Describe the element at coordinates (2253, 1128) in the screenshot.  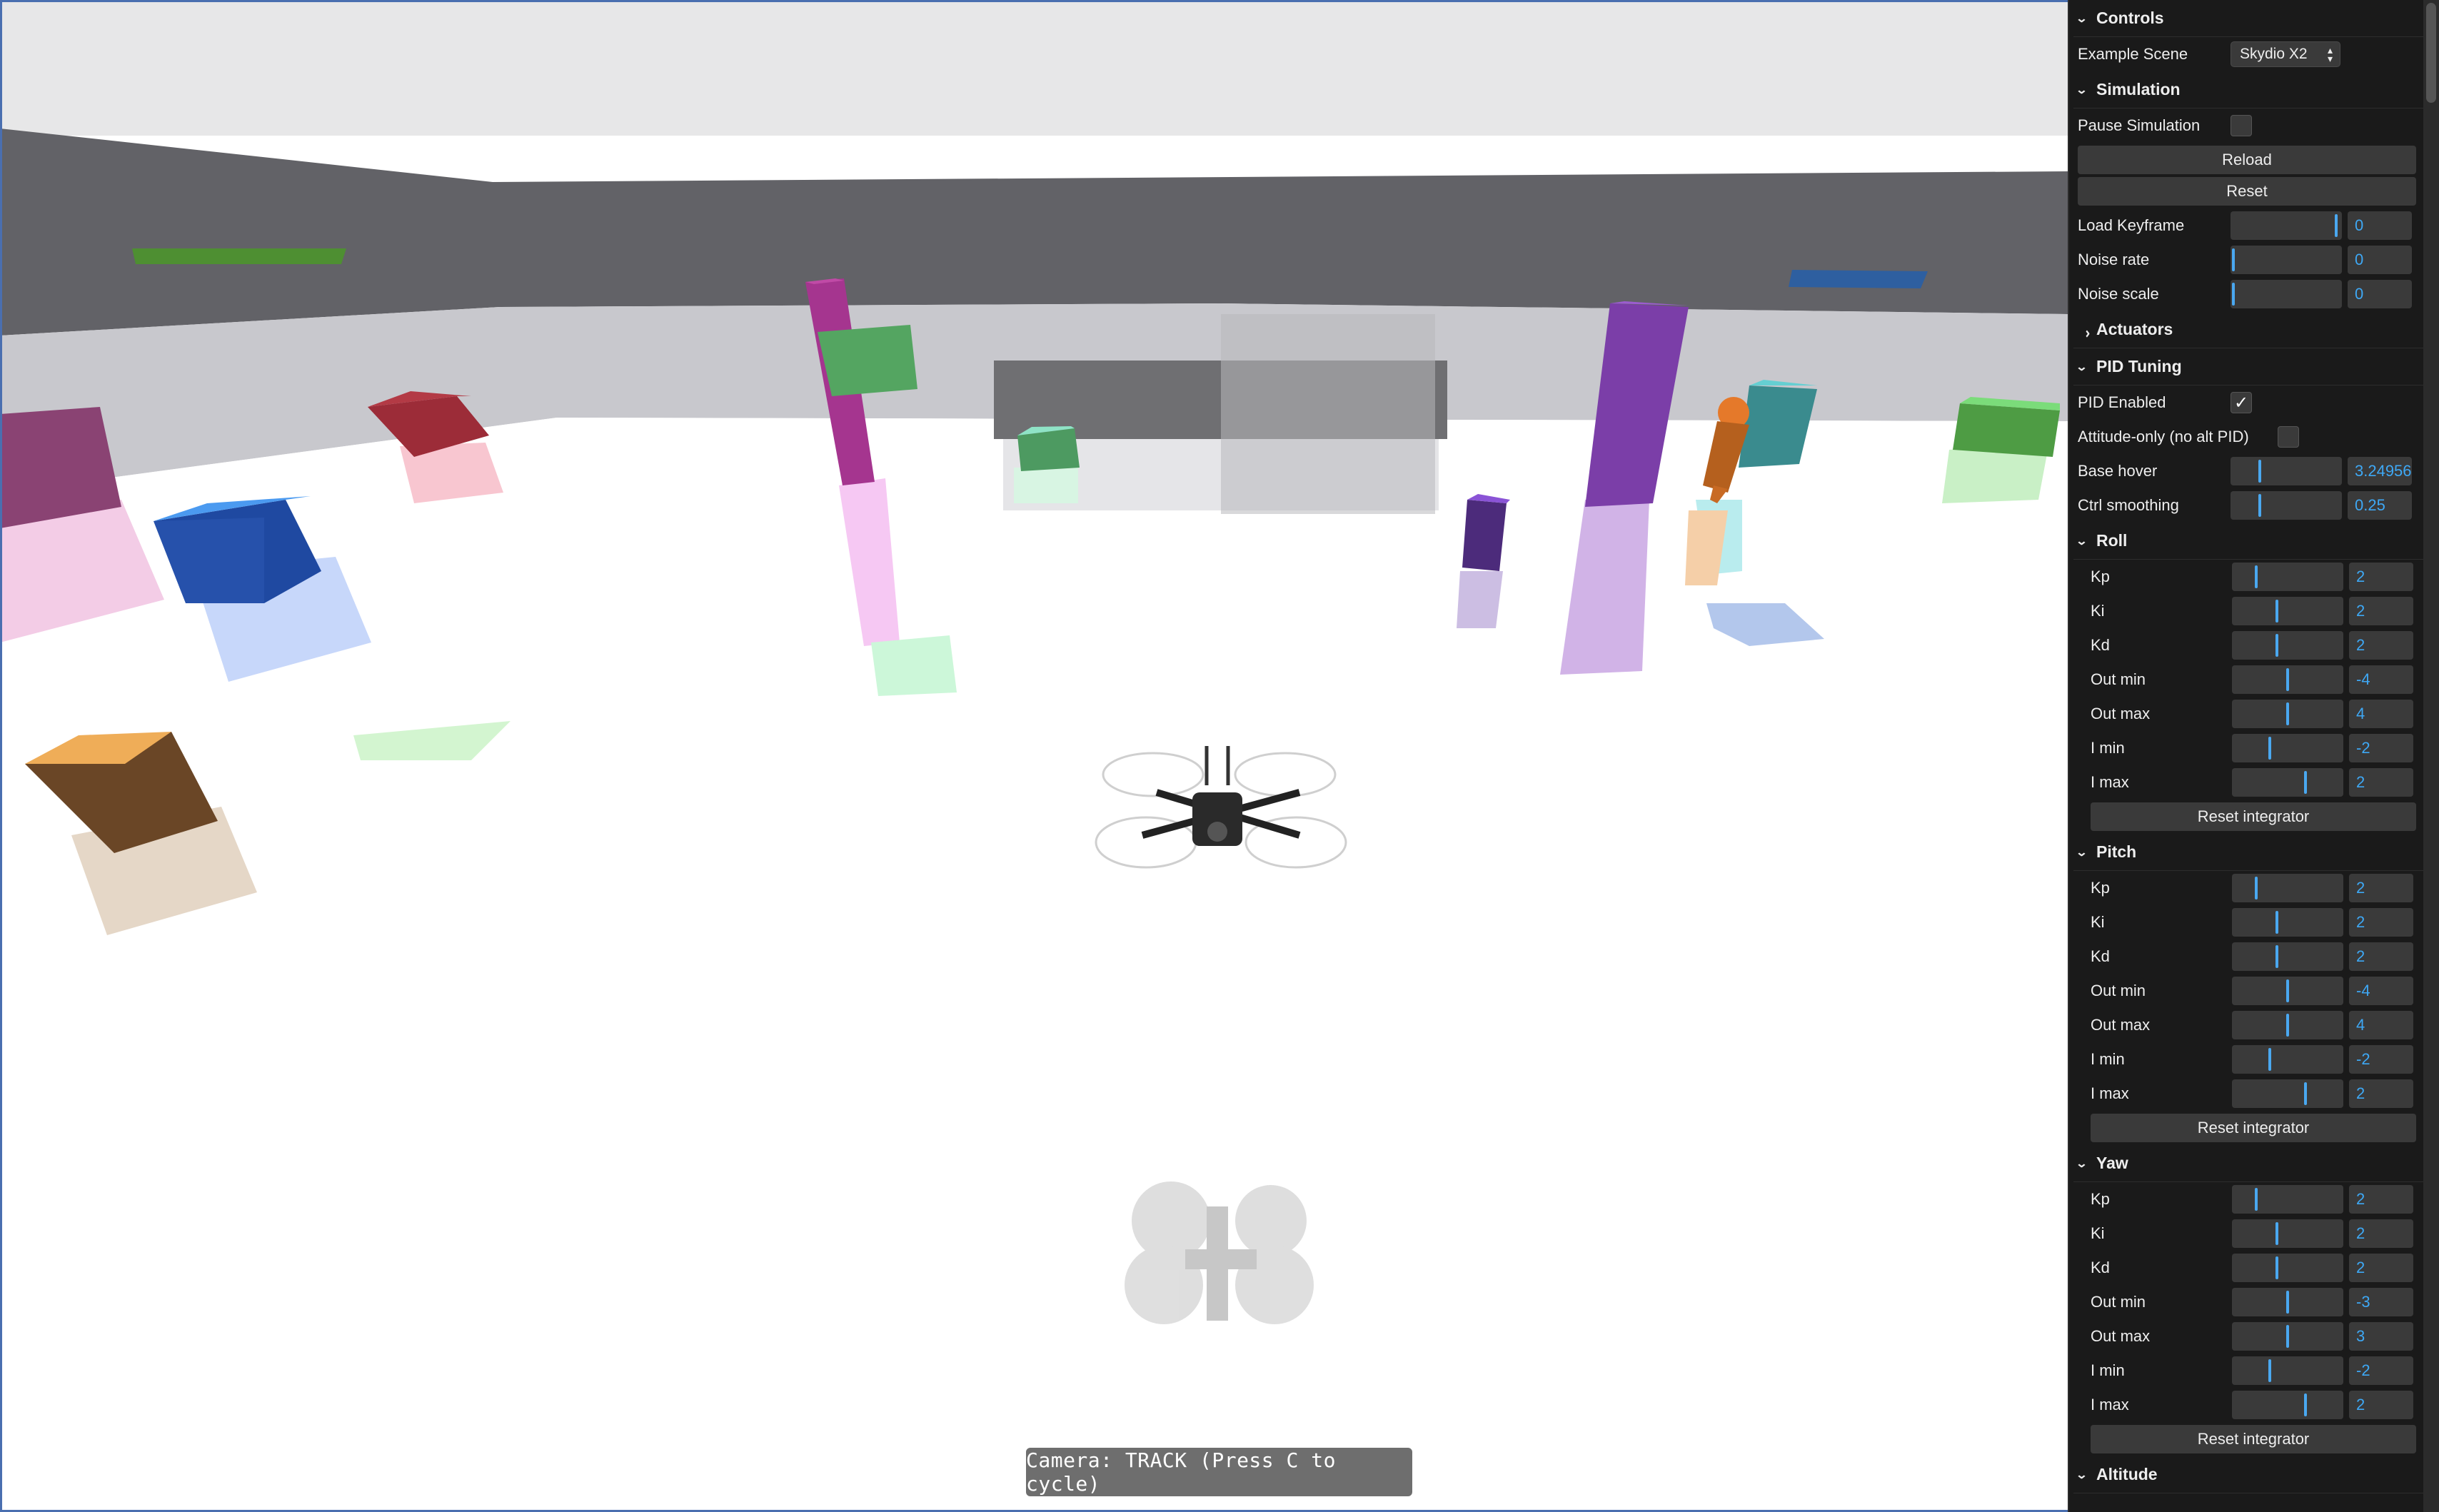
I see `pitch-reset-integrator-button: Reset integrator` at that location.